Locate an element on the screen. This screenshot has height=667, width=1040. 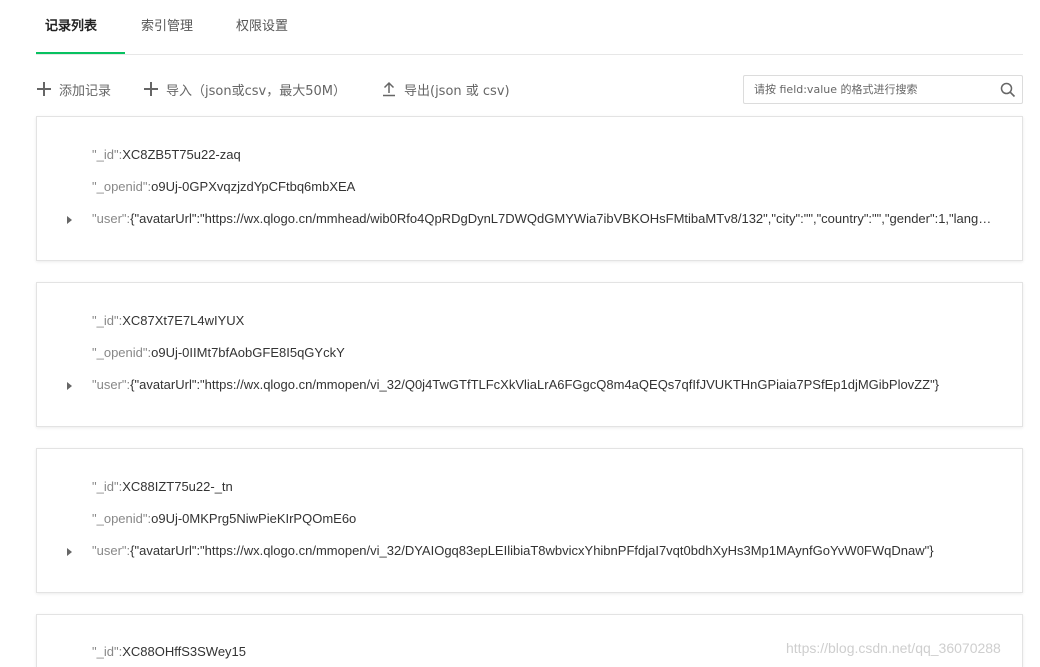
record-openid-value: o9Uj-0MKPrg5NiwPieKIrPQOmE6o is located at coordinates (254, 518).